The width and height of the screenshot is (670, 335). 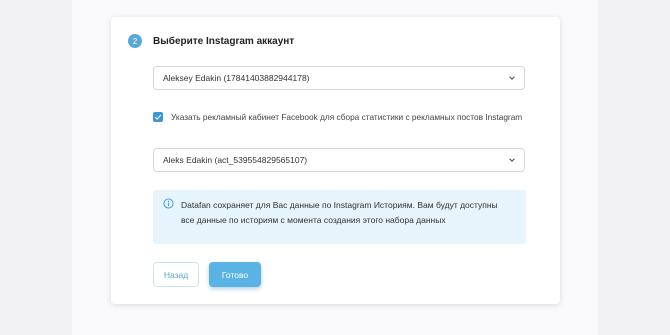 I want to click on ad-account-checkbox, so click(x=158, y=117).